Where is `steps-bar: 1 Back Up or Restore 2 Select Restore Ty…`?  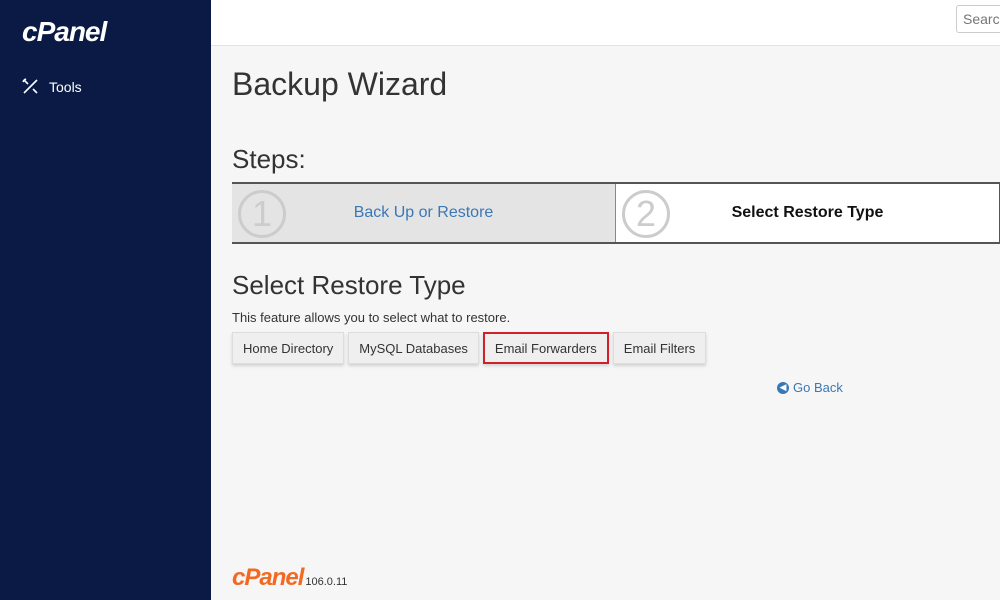 steps-bar: 1 Back Up or Restore 2 Select Restore Ty… is located at coordinates (616, 213).